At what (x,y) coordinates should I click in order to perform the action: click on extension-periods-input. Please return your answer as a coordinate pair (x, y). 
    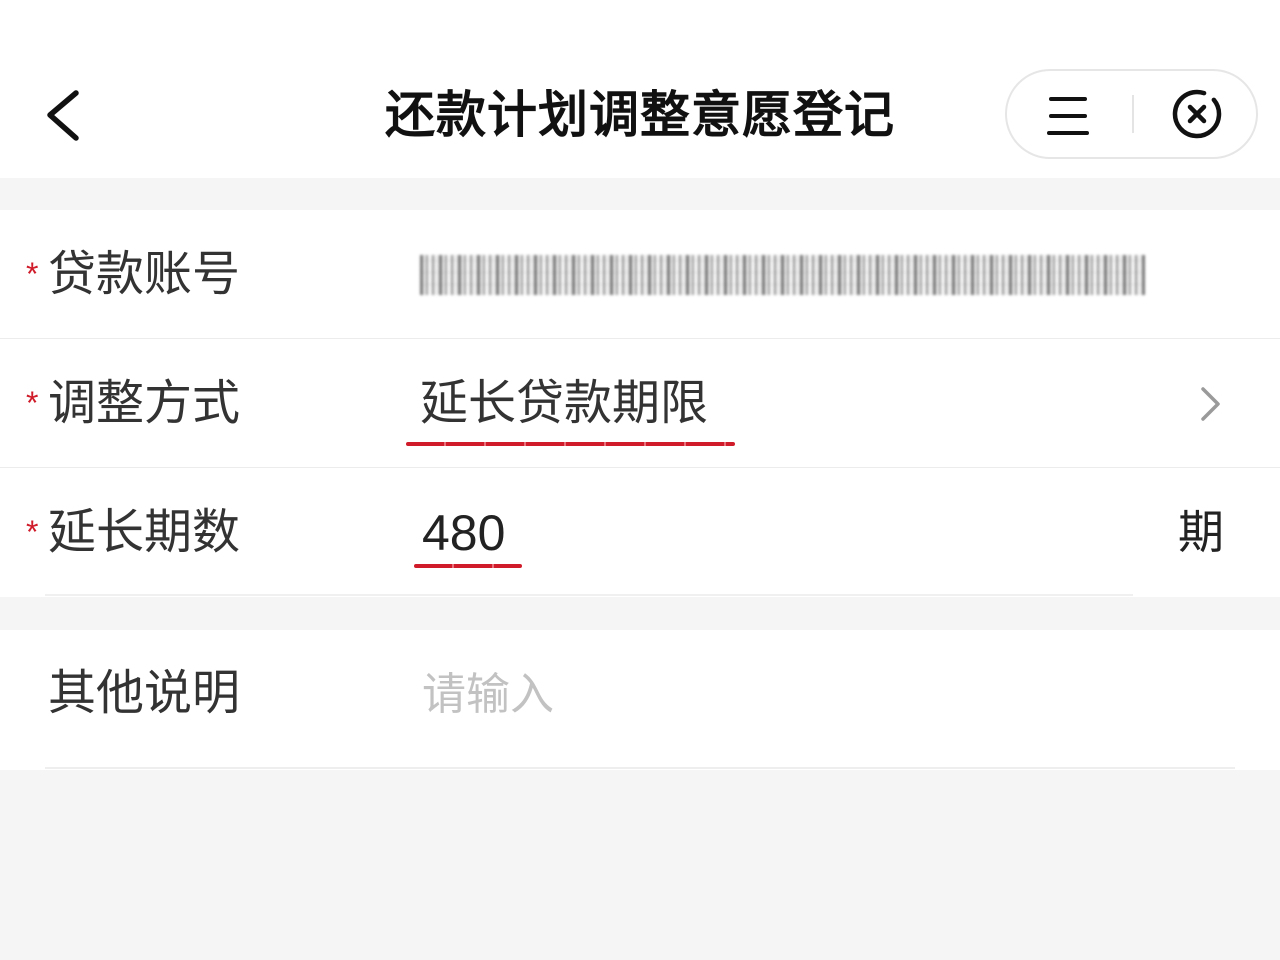
    Looking at the image, I should click on (572, 533).